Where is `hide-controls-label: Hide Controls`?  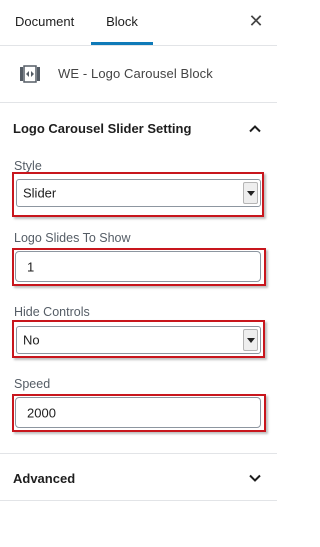
hide-controls-label: Hide Controls is located at coordinates (52, 312).